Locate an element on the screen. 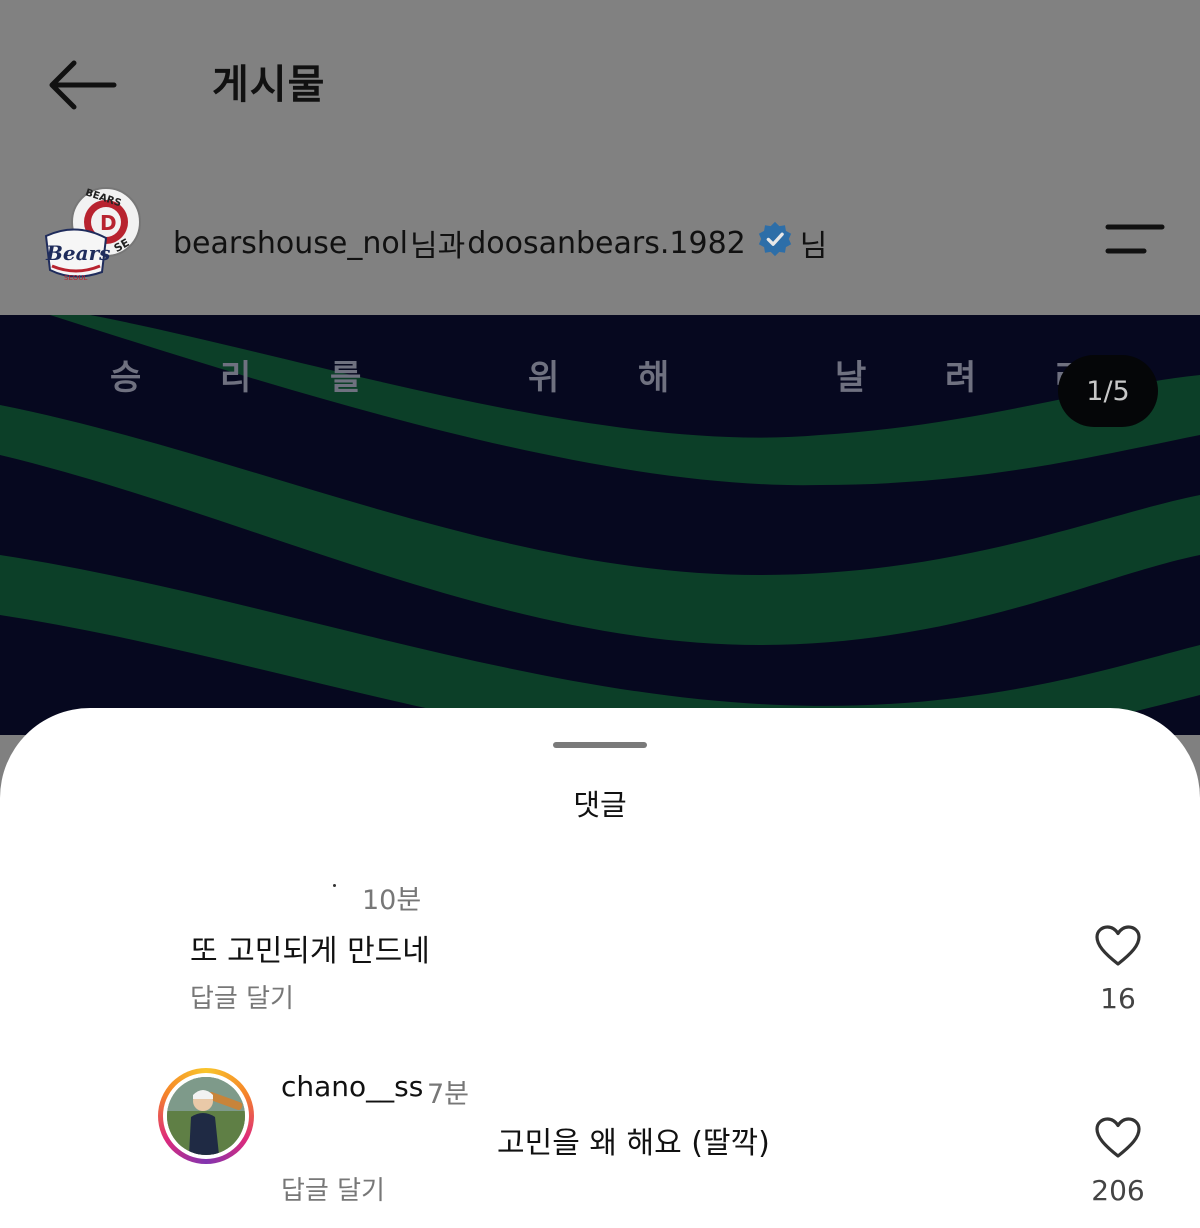  arrow-left-icon is located at coordinates (82, 85).